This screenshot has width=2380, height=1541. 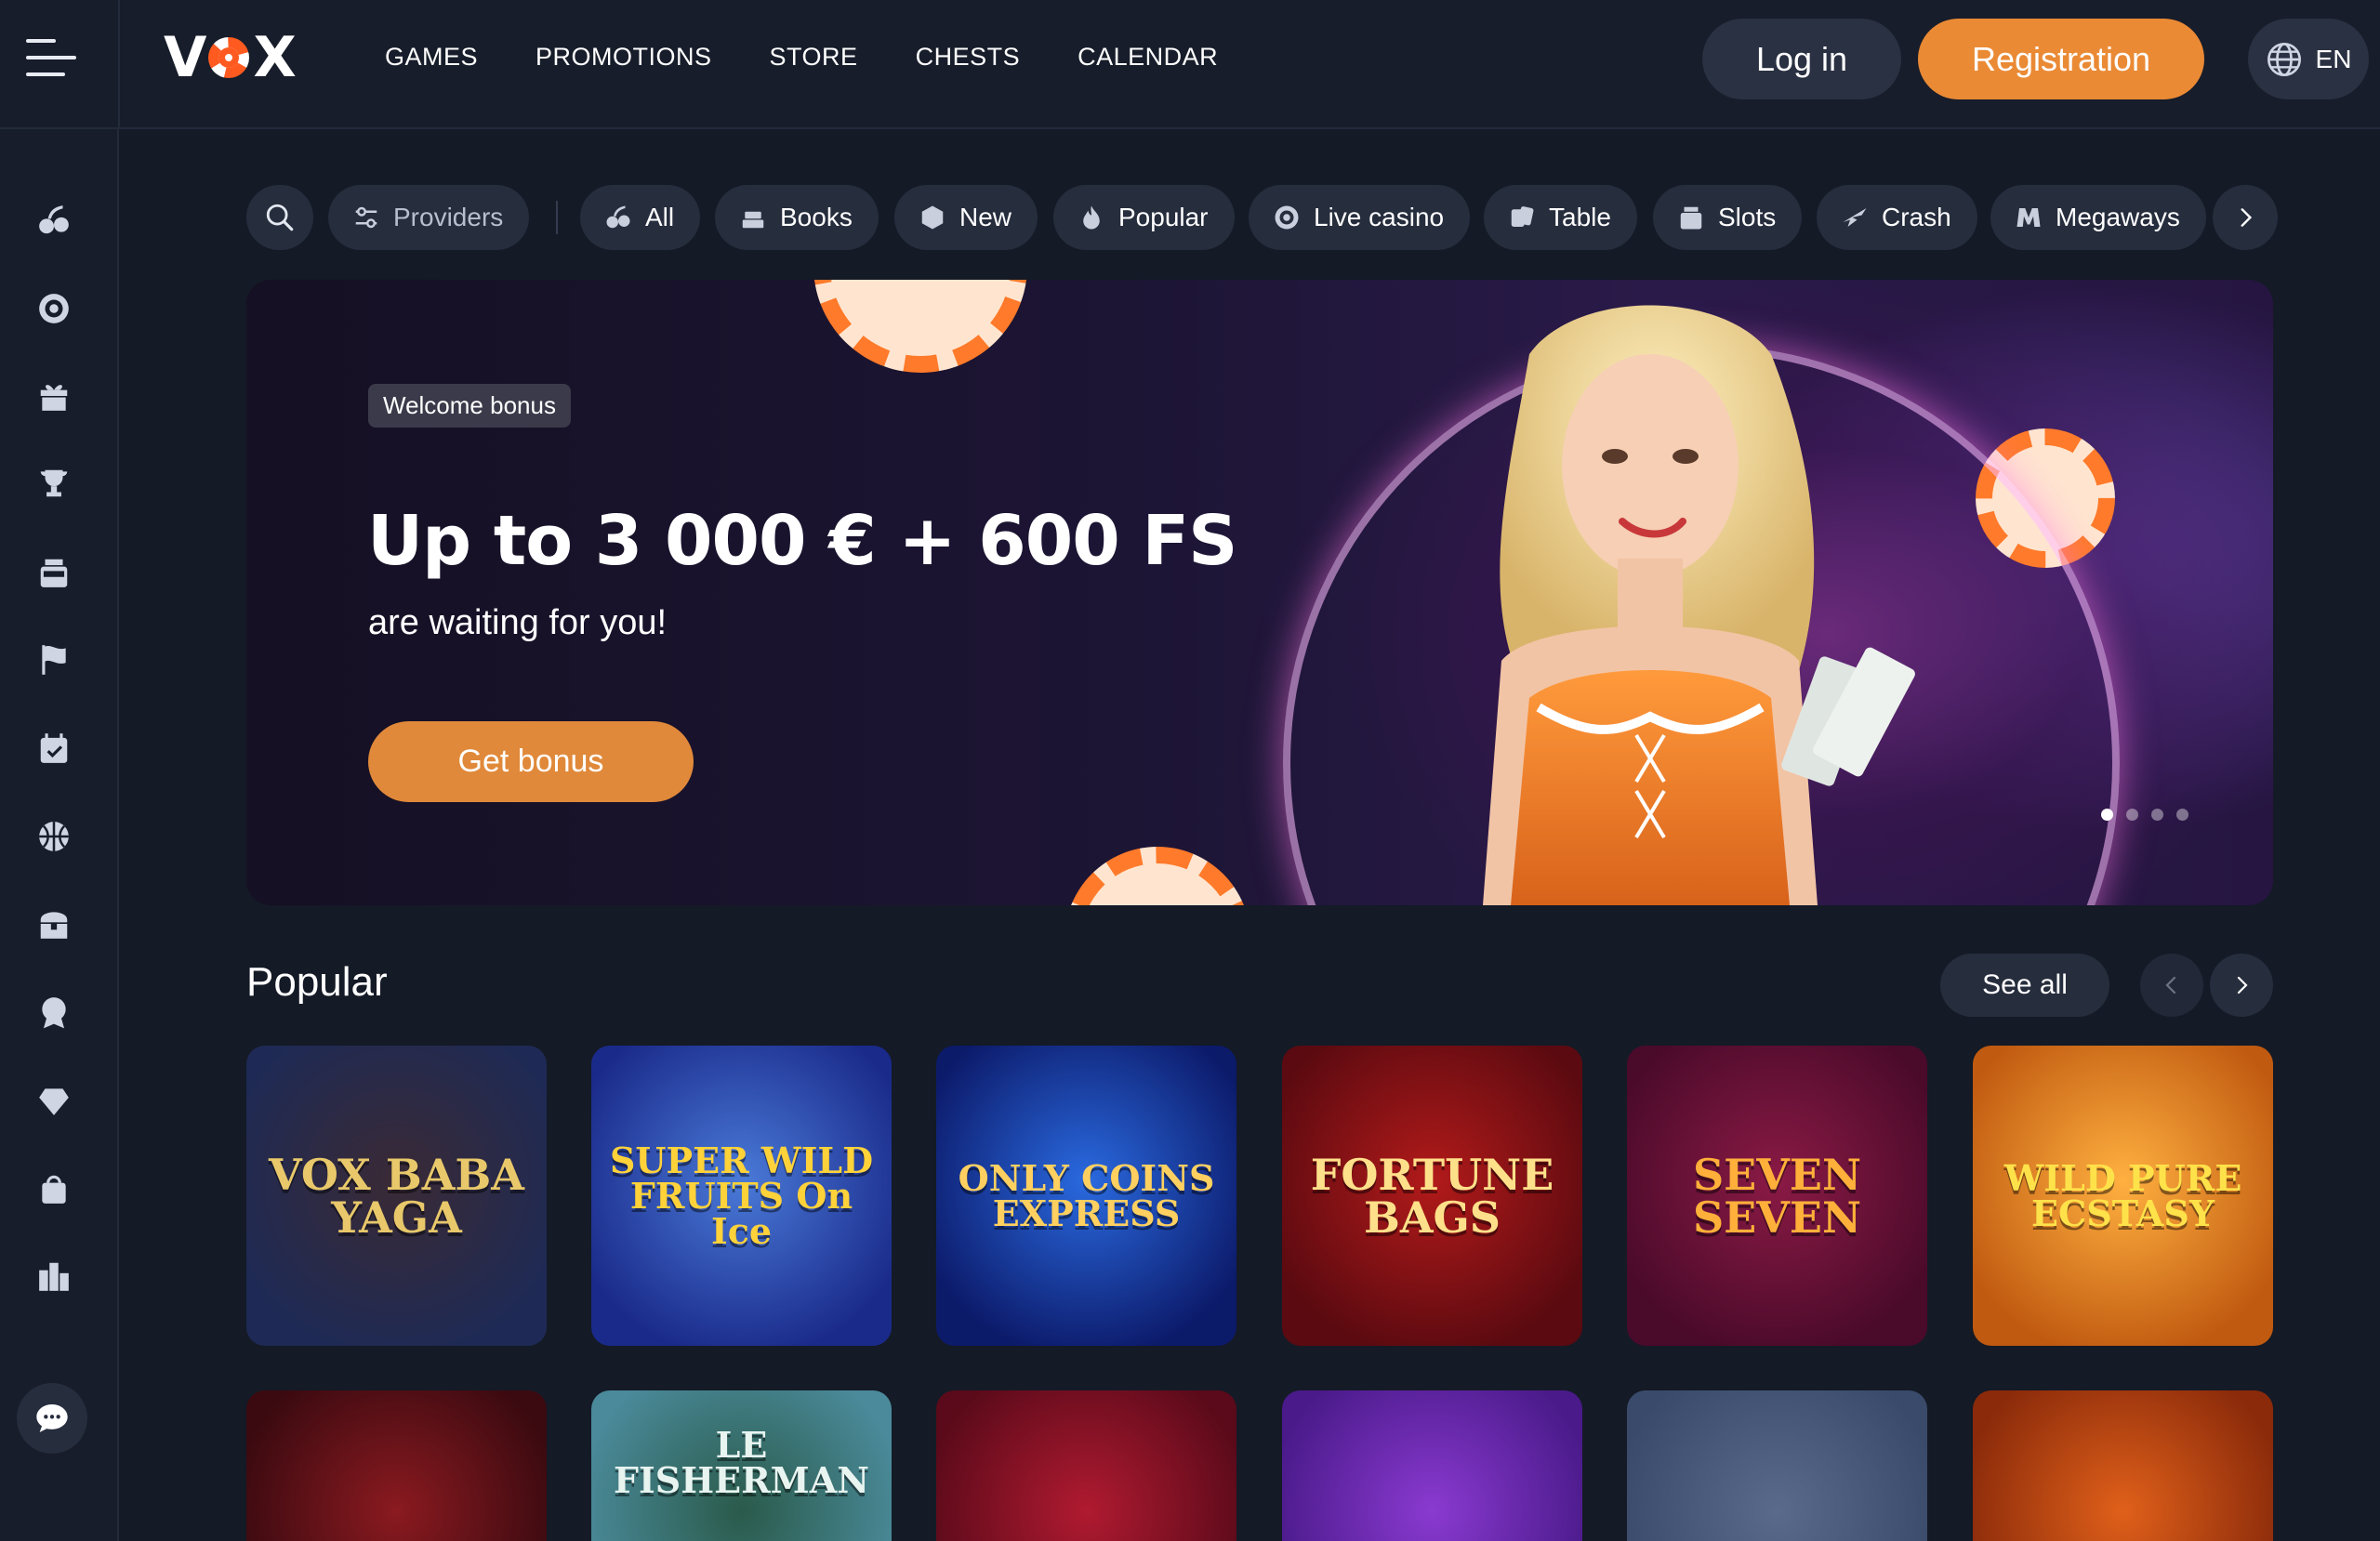 I want to click on filters-next-button, so click(x=2245, y=217).